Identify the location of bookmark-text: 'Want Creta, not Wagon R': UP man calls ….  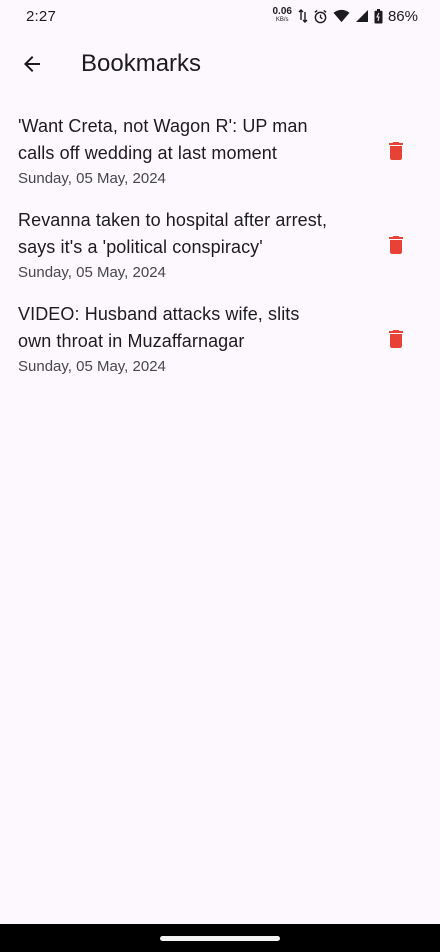
(195, 151).